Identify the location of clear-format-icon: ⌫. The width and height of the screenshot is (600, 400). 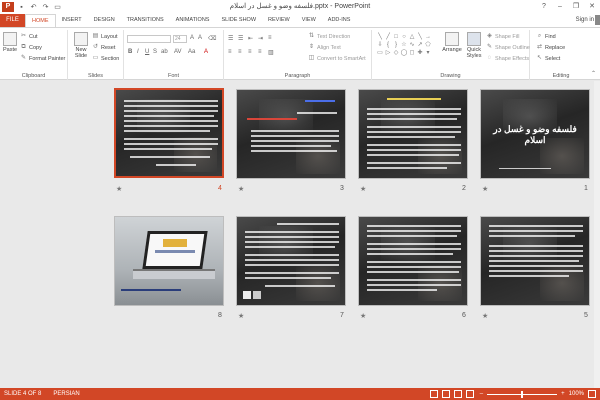
(212, 38).